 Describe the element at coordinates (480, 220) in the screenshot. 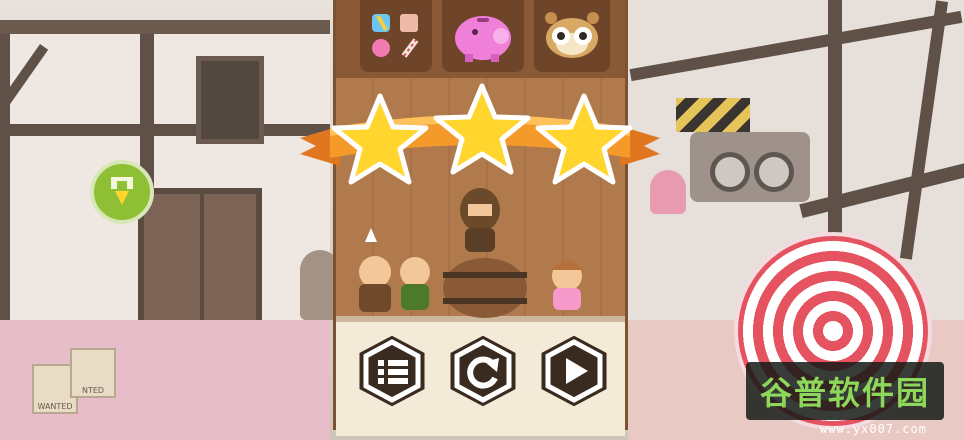

I see `jumping-knight-character` at that location.